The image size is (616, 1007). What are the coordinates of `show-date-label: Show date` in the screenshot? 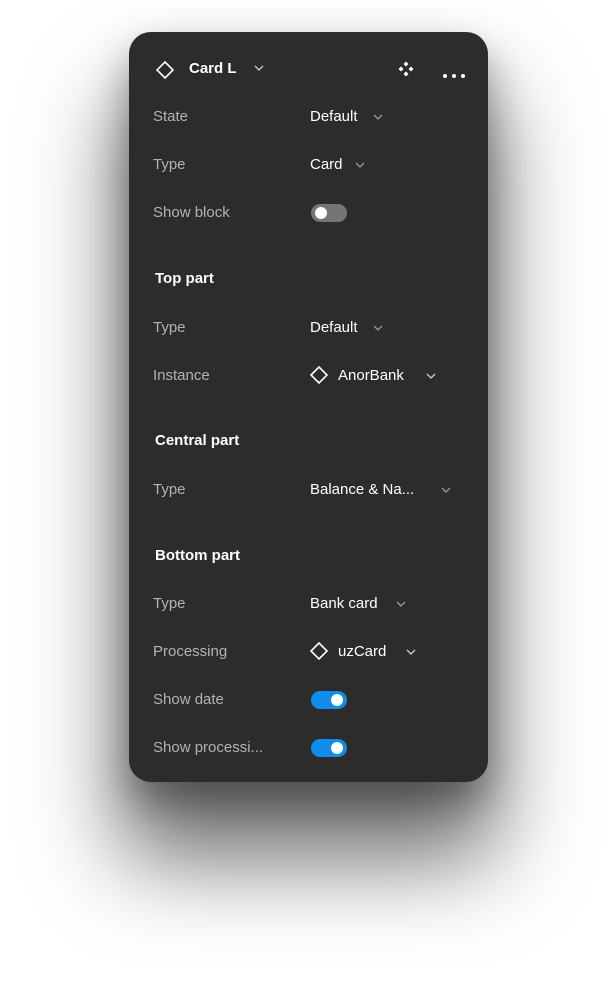 It's located at (188, 699).